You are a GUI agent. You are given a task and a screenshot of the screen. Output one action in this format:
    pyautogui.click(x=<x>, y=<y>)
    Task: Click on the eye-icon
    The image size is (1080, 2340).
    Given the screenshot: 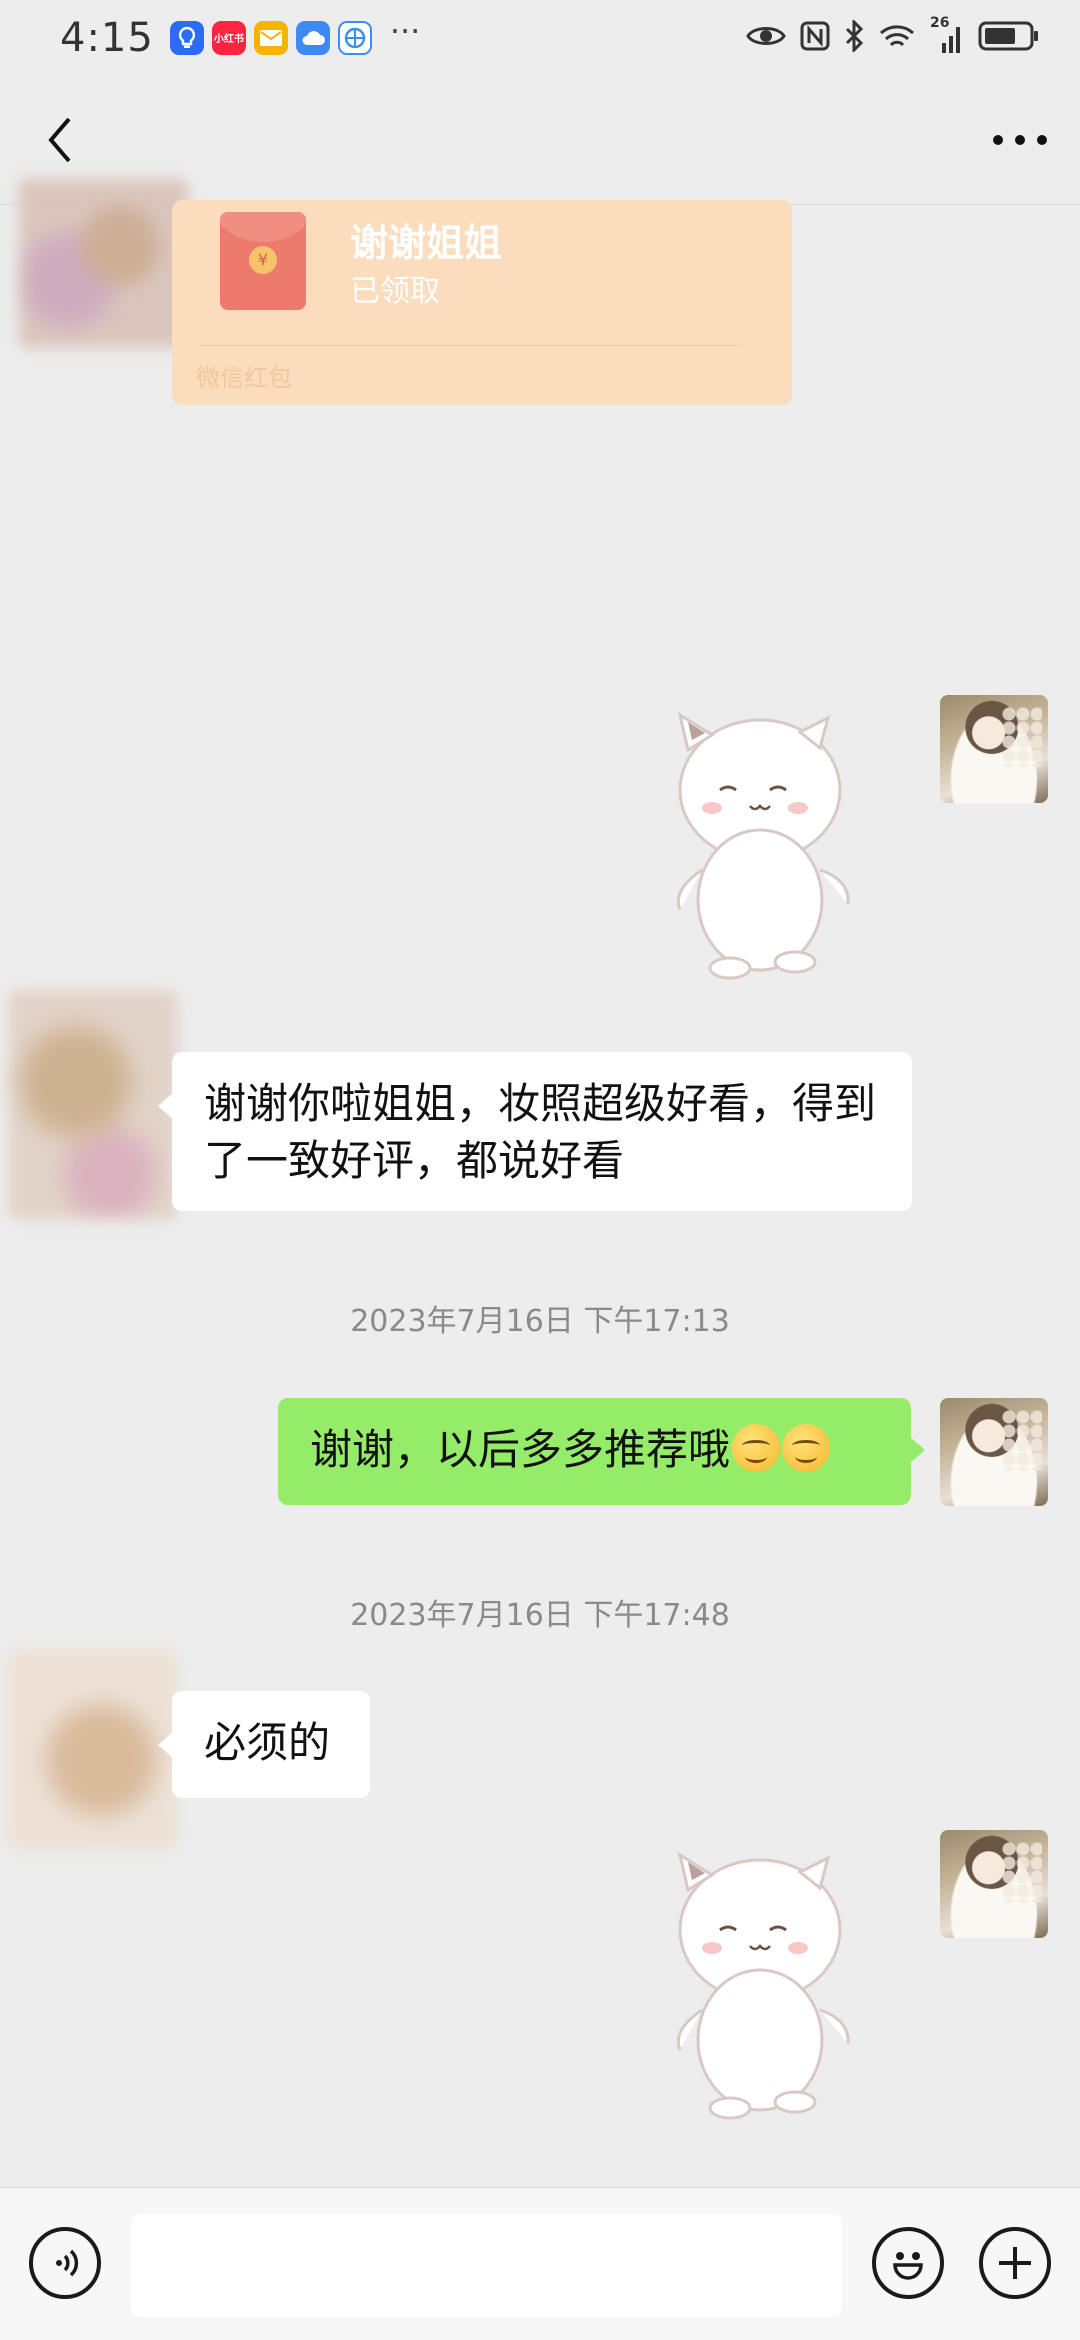 What is the action you would take?
    pyautogui.click(x=766, y=38)
    